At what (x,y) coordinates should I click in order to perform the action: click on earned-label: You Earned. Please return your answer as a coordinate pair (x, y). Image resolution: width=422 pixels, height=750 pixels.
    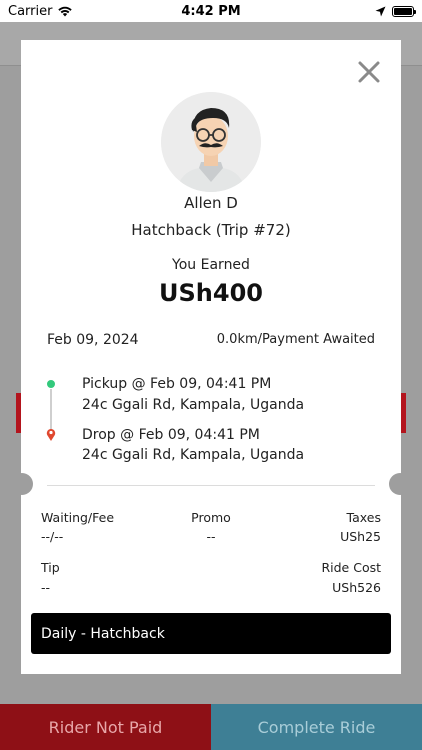
    Looking at the image, I should click on (211, 265).